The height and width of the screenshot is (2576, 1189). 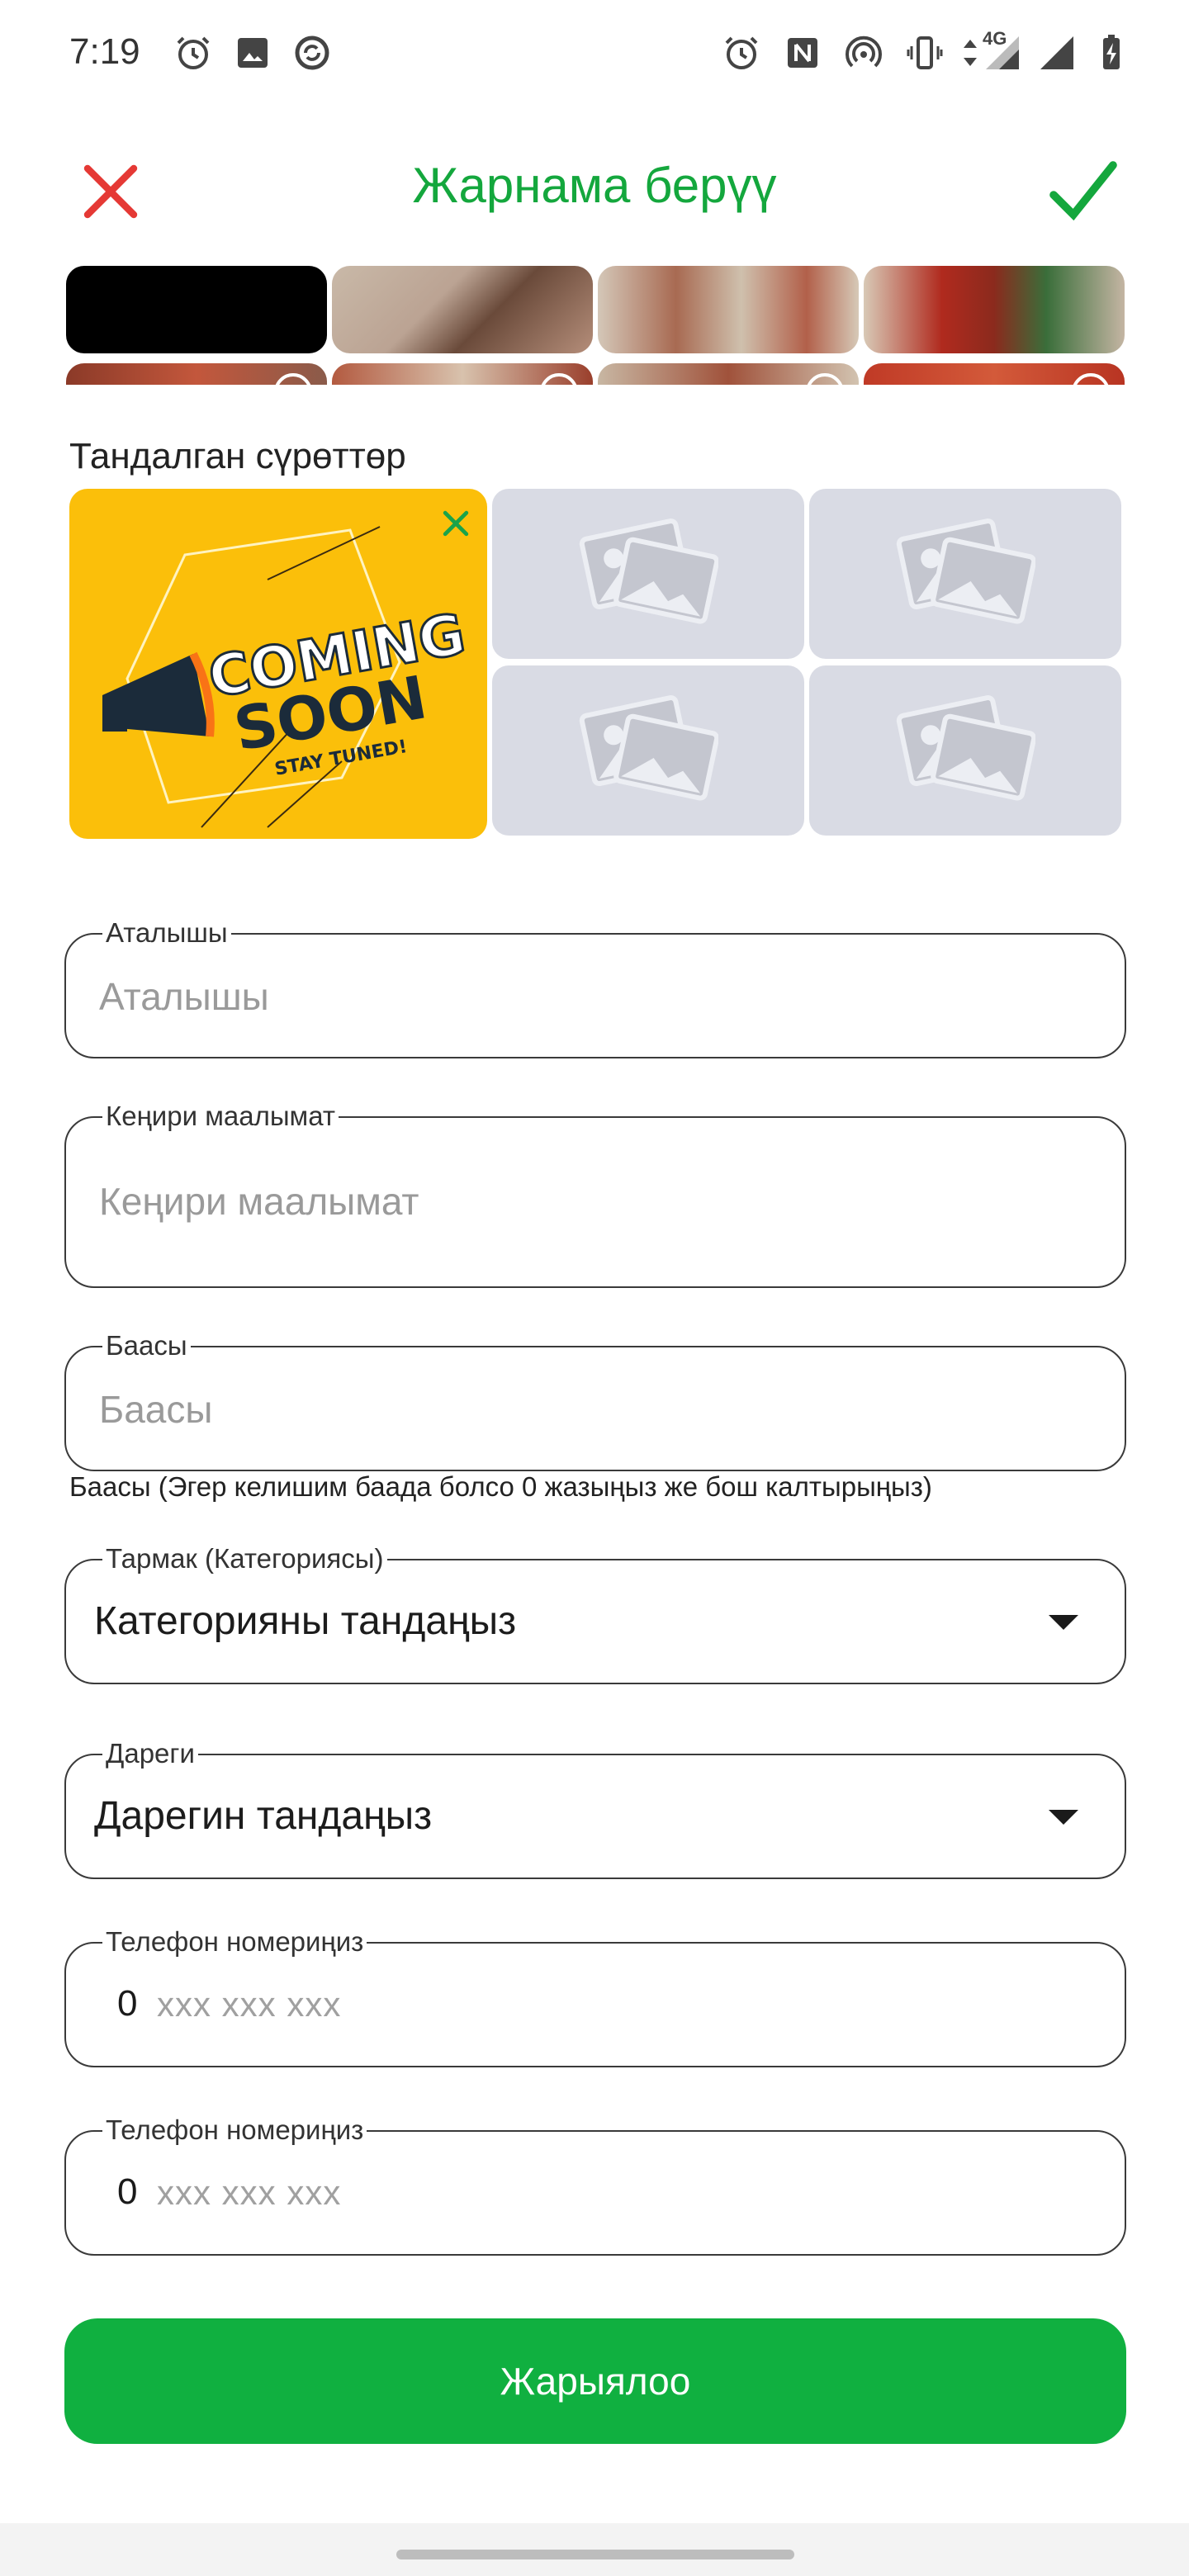 What do you see at coordinates (259, 1201) in the screenshot?
I see `description-input: Кеңири маалымат` at bounding box center [259, 1201].